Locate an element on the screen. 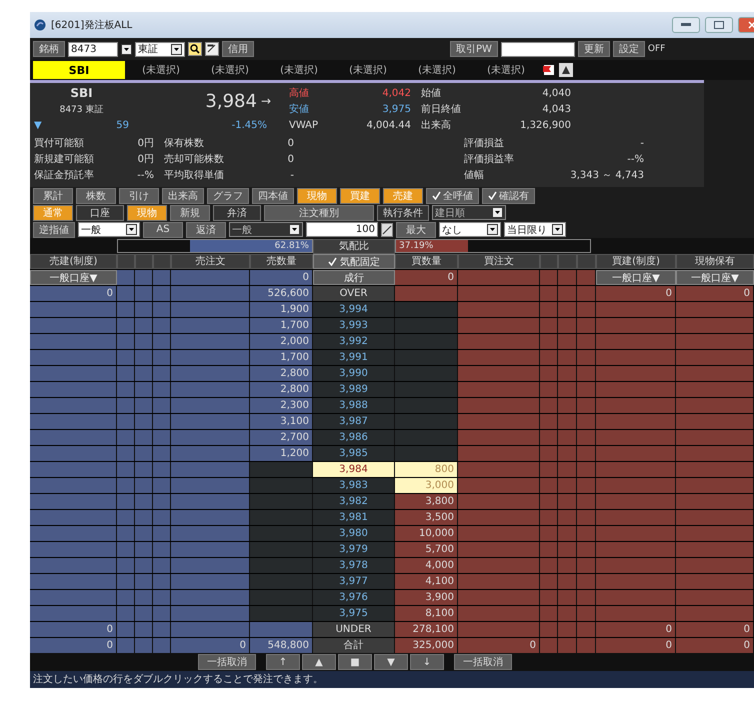 This screenshot has width=754, height=716. stat-label: 出来高 is located at coordinates (436, 125).